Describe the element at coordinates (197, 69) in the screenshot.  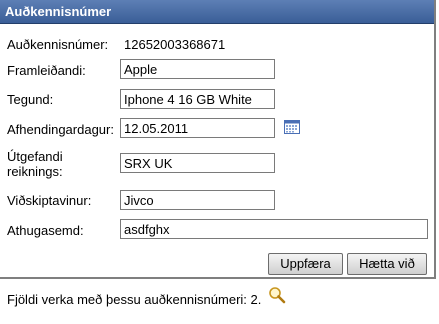
I see `manufacturer-input` at that location.